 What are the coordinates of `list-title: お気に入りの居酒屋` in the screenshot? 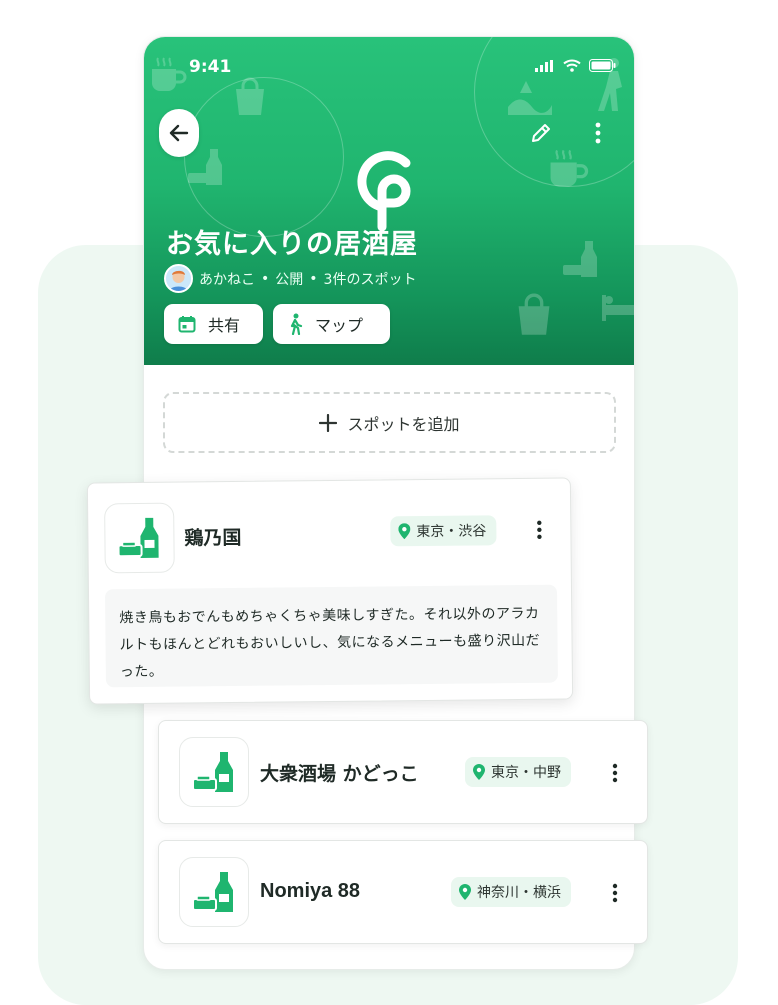 It's located at (292, 244).